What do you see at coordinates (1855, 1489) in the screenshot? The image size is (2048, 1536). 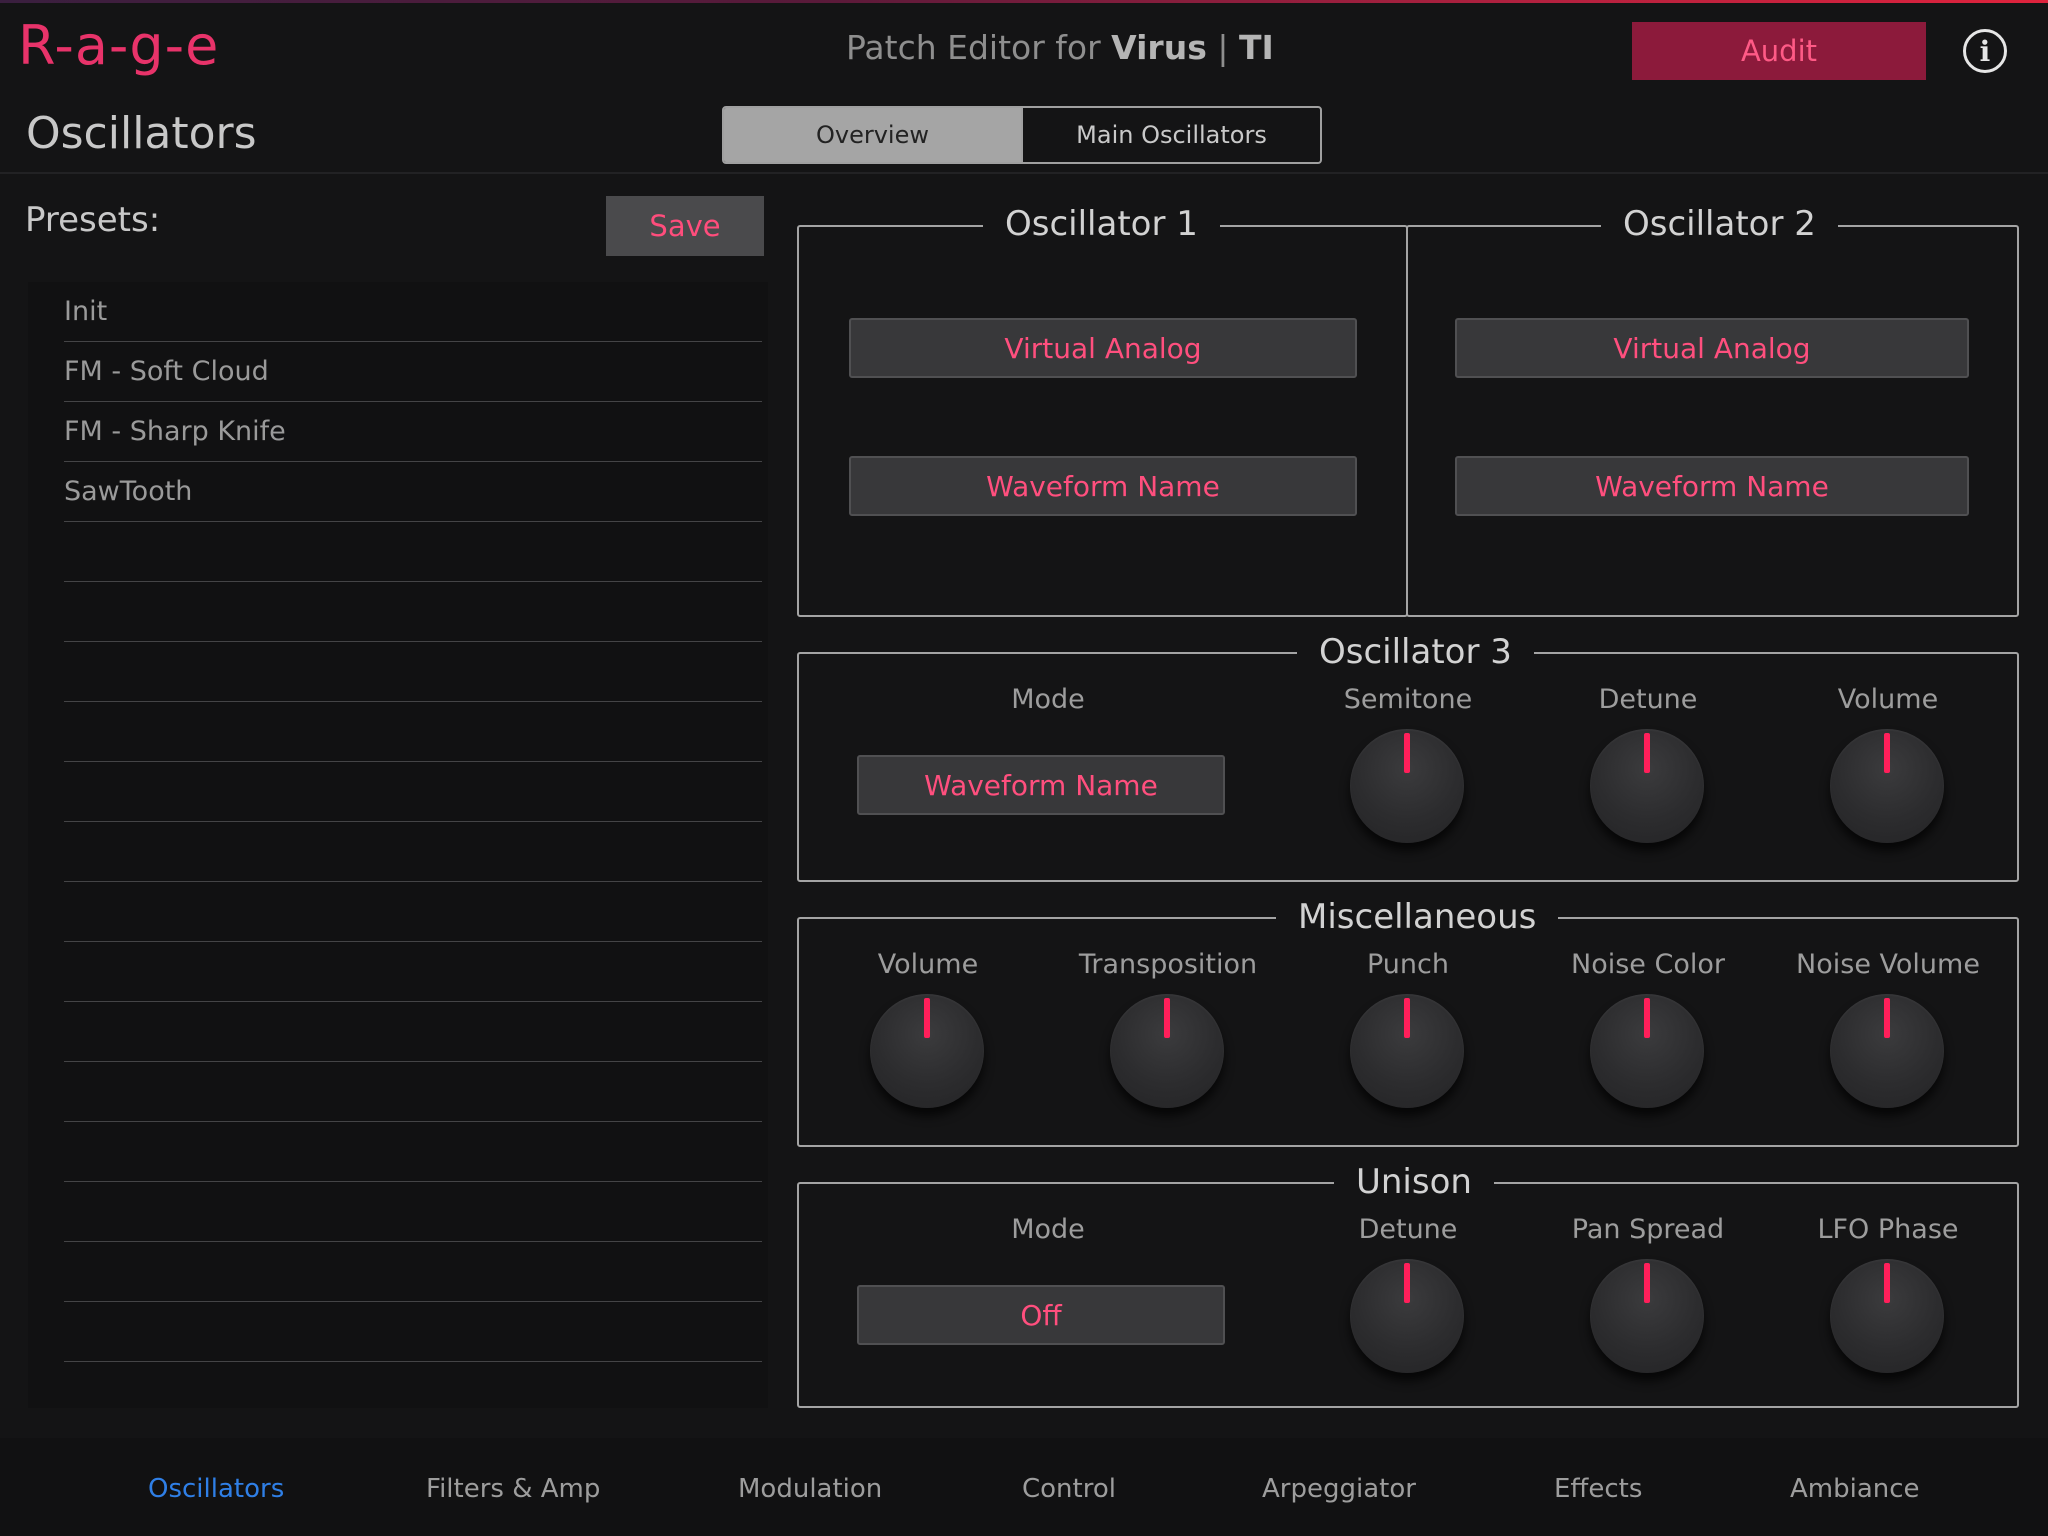 I see `tab-ambiance: Ambiance` at bounding box center [1855, 1489].